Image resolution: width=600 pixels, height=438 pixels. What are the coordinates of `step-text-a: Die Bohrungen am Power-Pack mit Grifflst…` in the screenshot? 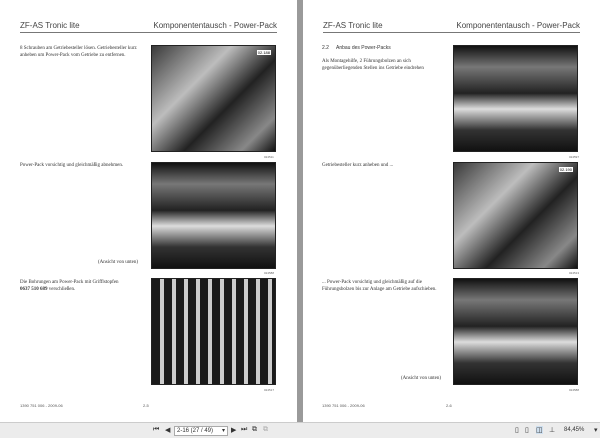 It's located at (69, 282).